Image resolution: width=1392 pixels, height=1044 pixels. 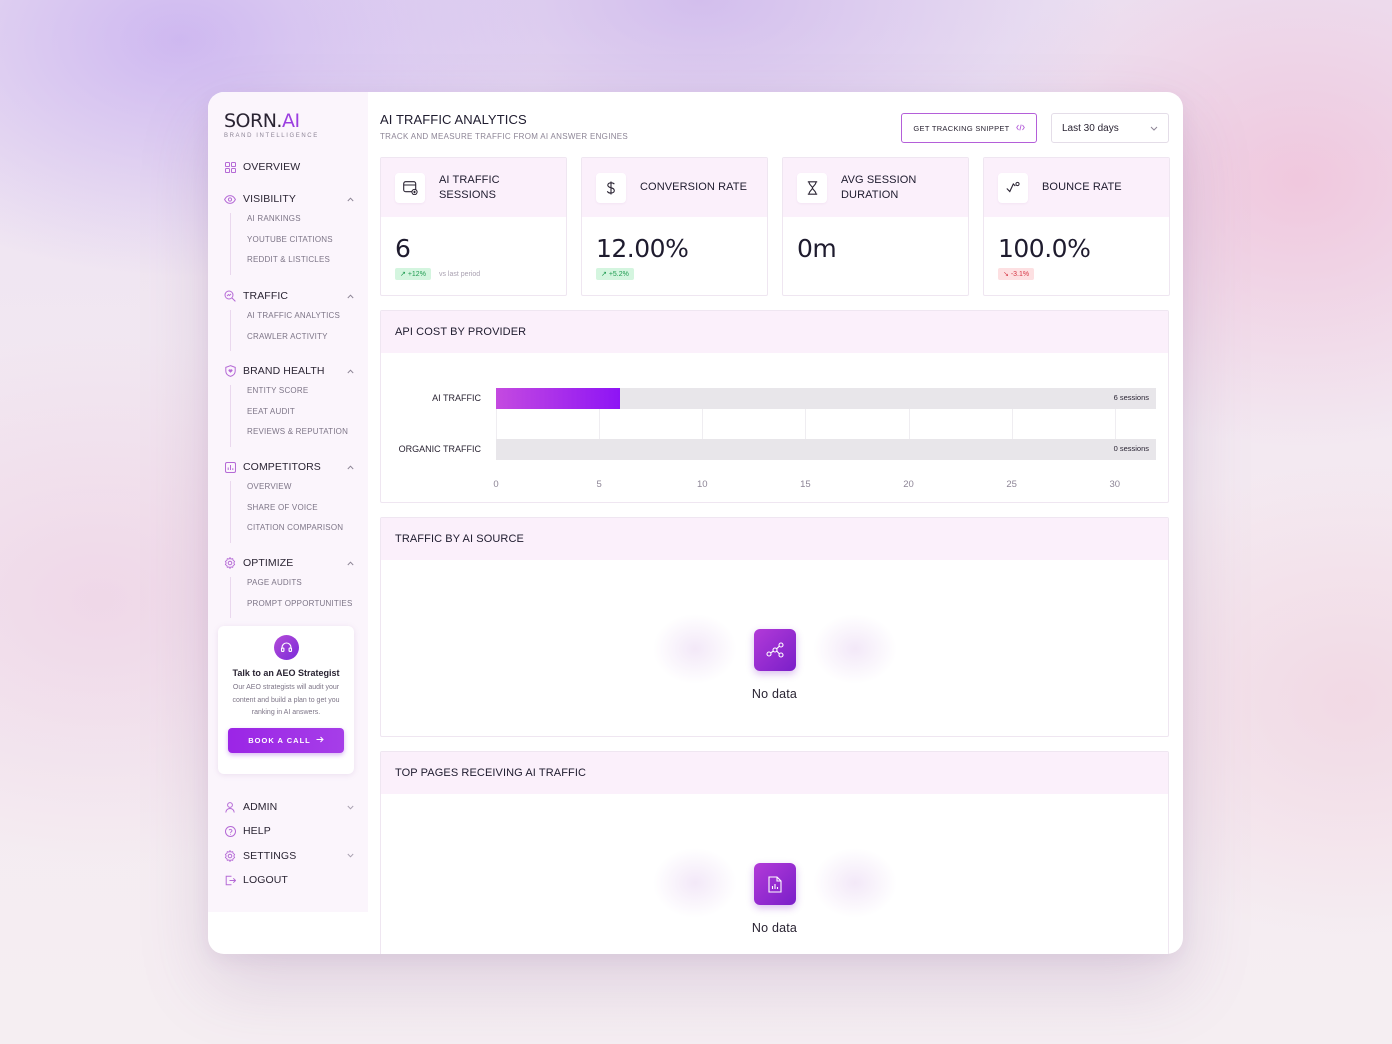 What do you see at coordinates (1131, 397) in the screenshot?
I see `chart-bar-value-label: 6 sessions` at bounding box center [1131, 397].